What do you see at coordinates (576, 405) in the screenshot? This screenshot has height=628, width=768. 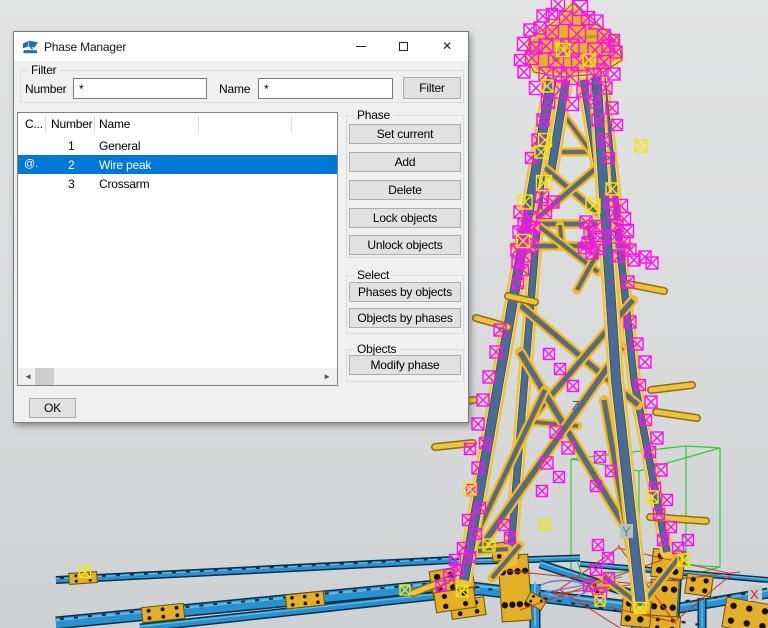 I see `svg-text: Z` at bounding box center [576, 405].